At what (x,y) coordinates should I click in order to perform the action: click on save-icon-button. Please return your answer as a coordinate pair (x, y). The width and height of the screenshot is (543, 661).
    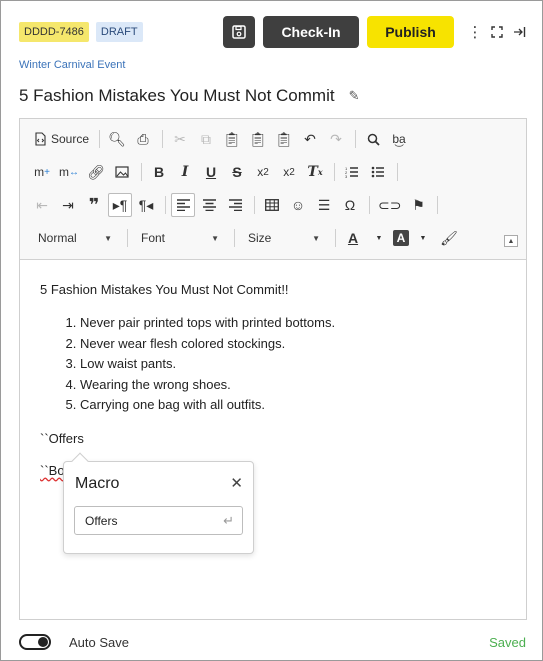
    Looking at the image, I should click on (239, 32).